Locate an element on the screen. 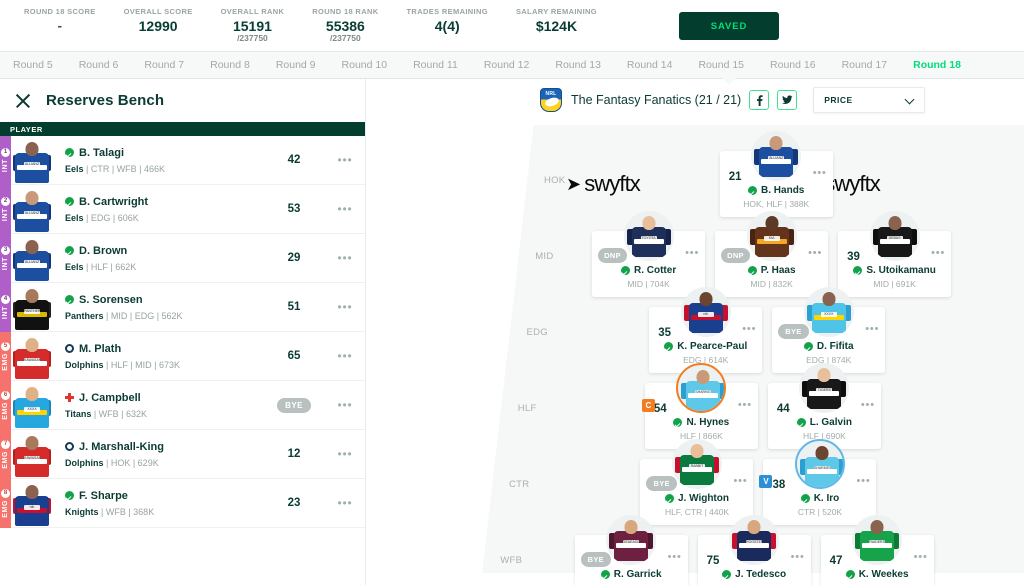 The image size is (1024, 585). saved-button: SAVED is located at coordinates (729, 26).